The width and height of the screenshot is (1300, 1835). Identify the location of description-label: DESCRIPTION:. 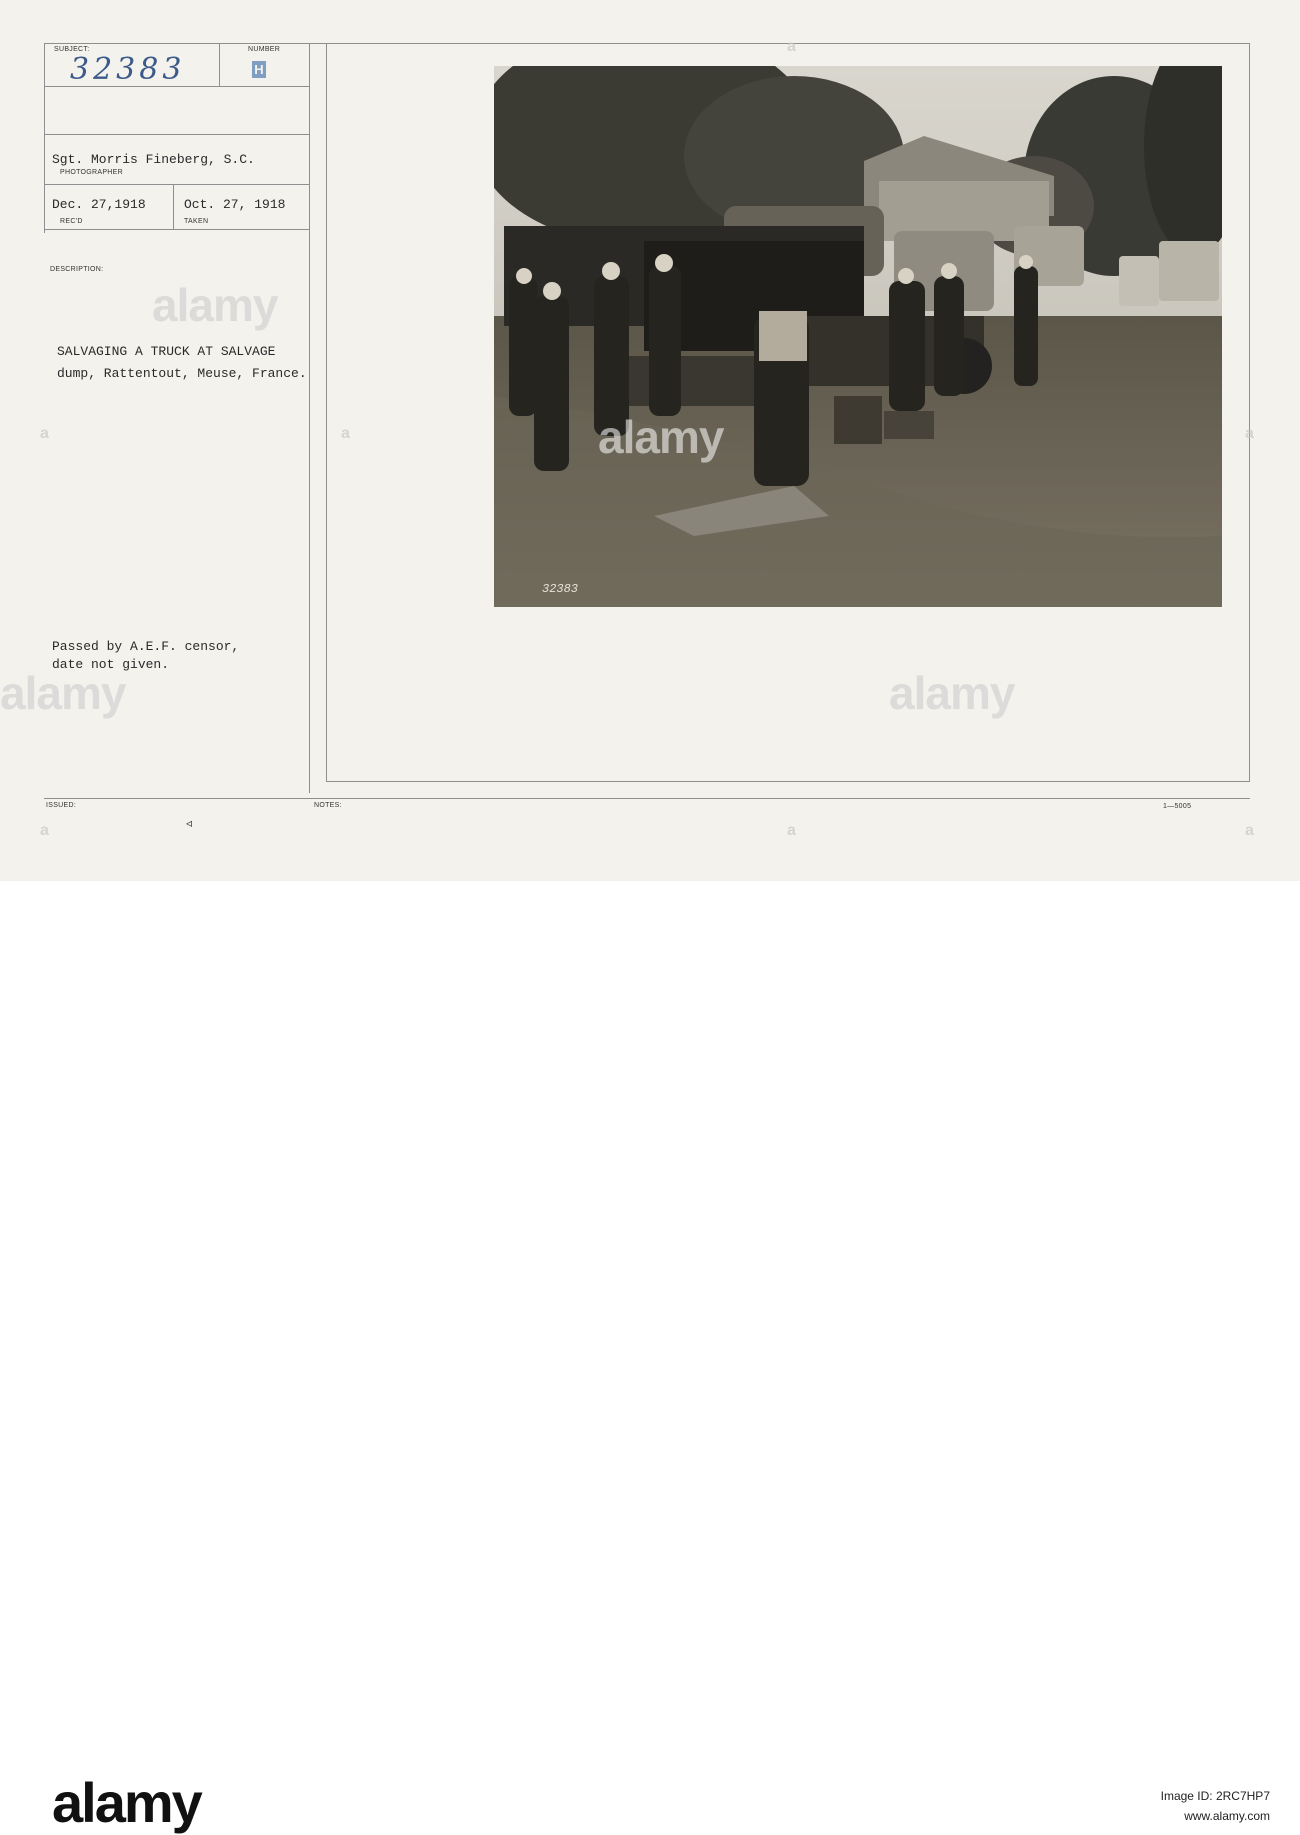
(77, 269).